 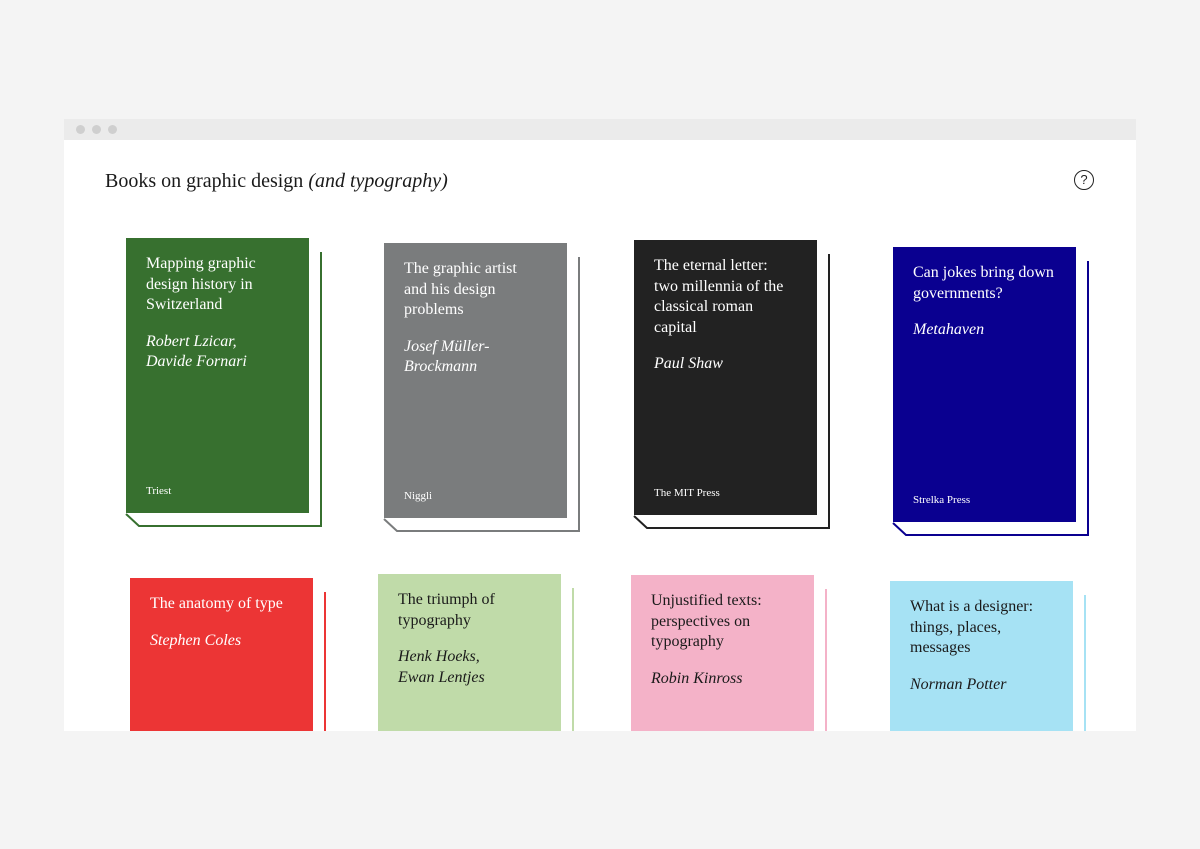 I want to click on book-author: Metahaven, so click(x=949, y=329).